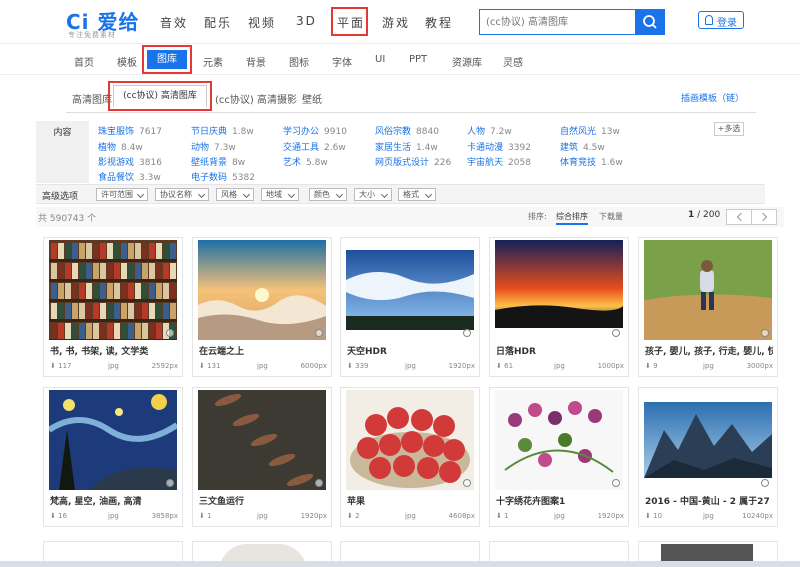  I want to click on multi-select-button: +多选, so click(729, 129).